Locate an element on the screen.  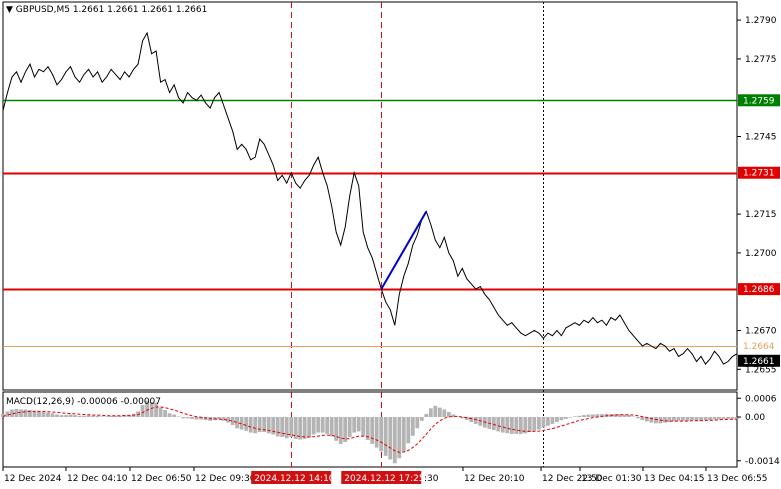
macd-axis-label: 0.00 is located at coordinates (755, 418).